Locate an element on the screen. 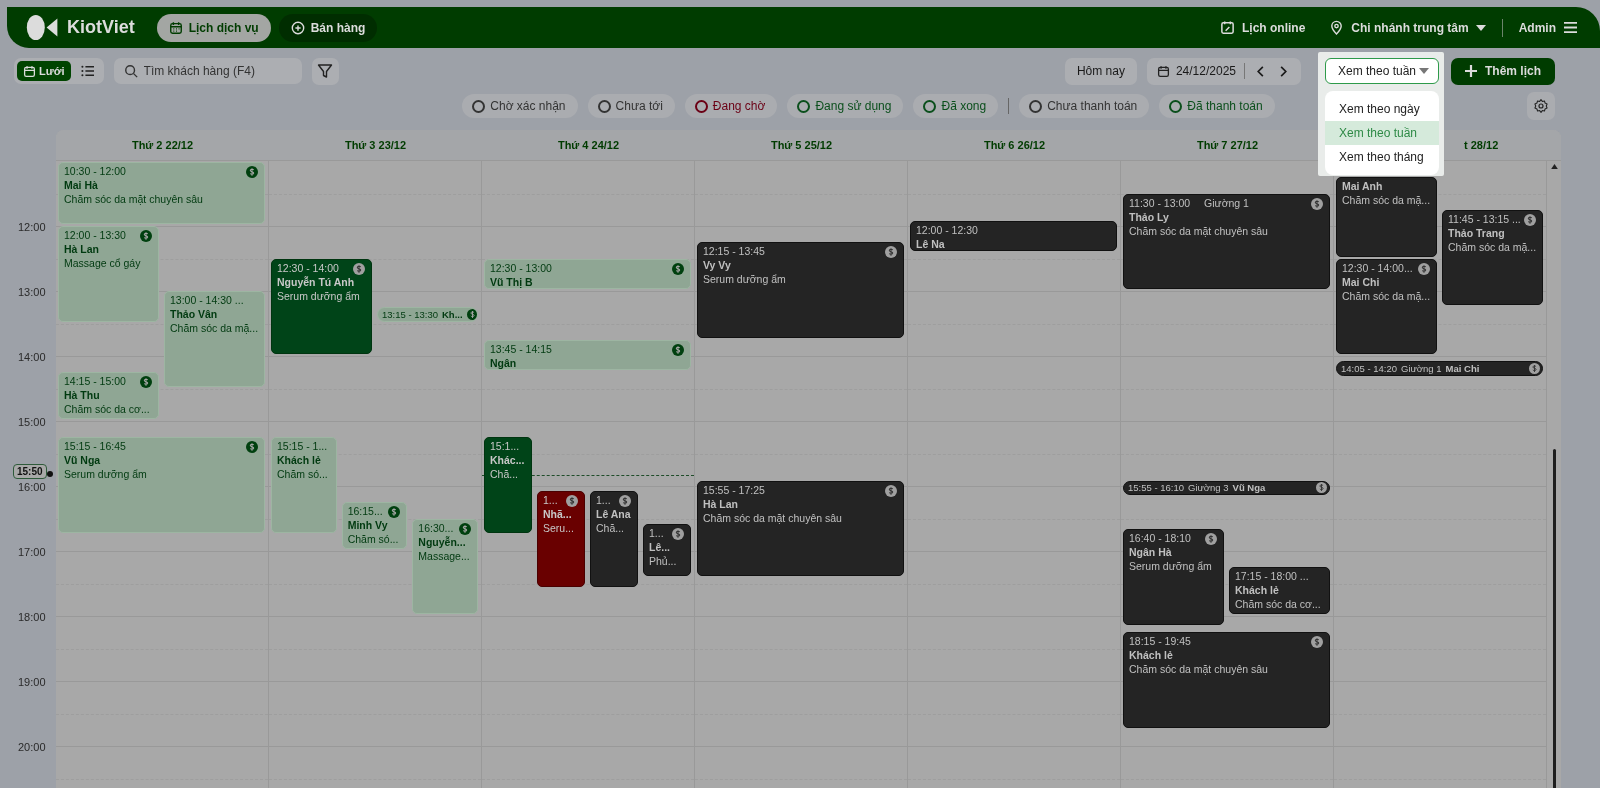 This screenshot has height=788, width=1600. status-filter-chip: Chưa tới is located at coordinates (631, 106).